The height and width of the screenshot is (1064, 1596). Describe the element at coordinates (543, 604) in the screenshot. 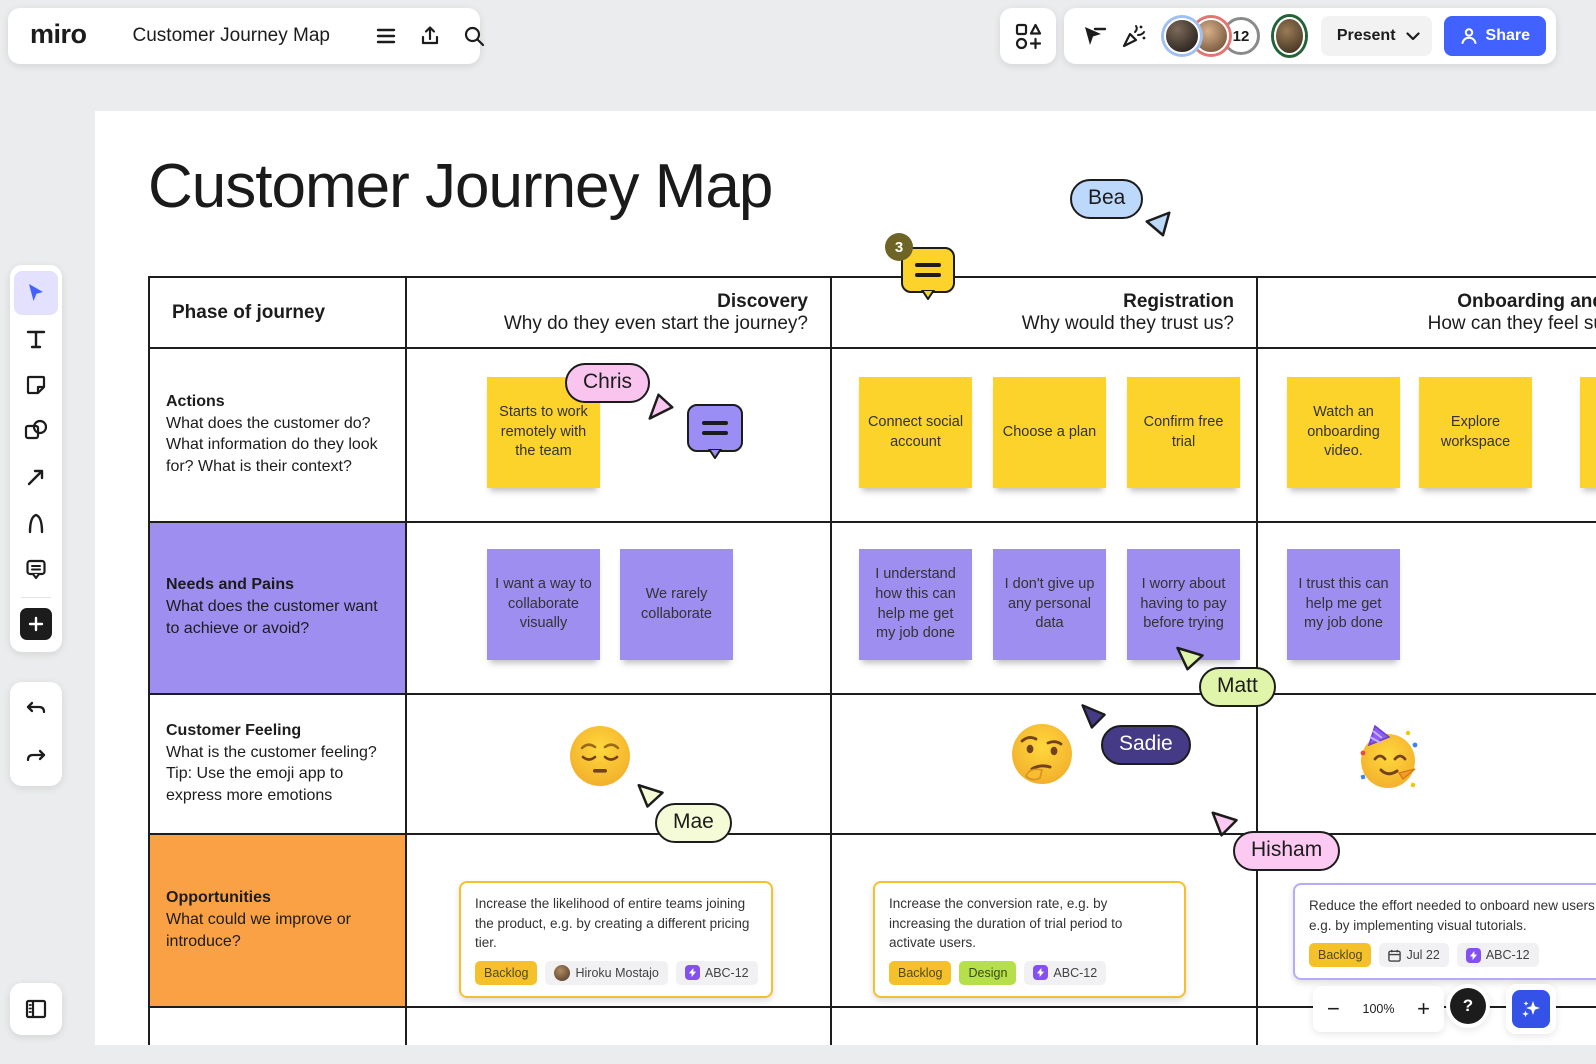

I see `sticky-note: I want a way to collaborate visually` at that location.